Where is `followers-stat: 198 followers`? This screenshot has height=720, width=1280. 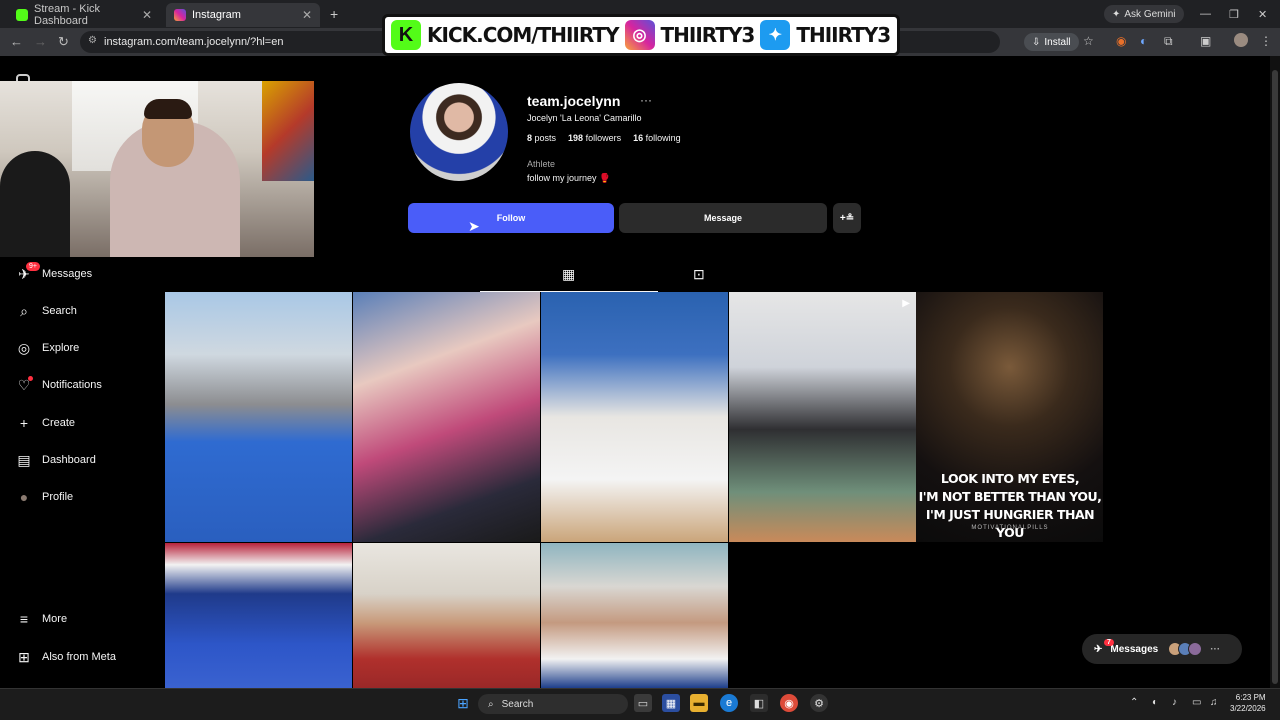 followers-stat: 198 followers is located at coordinates (594, 138).